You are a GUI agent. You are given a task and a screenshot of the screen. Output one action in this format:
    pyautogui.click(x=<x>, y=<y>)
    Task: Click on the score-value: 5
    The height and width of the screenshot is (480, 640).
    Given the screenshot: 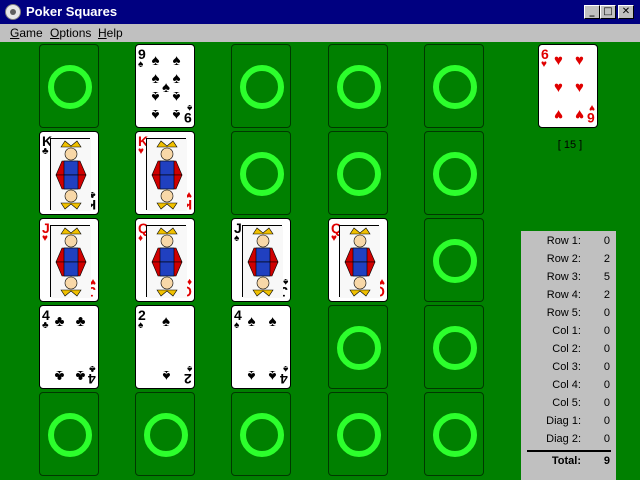 What is the action you would take?
    pyautogui.click(x=606, y=277)
    